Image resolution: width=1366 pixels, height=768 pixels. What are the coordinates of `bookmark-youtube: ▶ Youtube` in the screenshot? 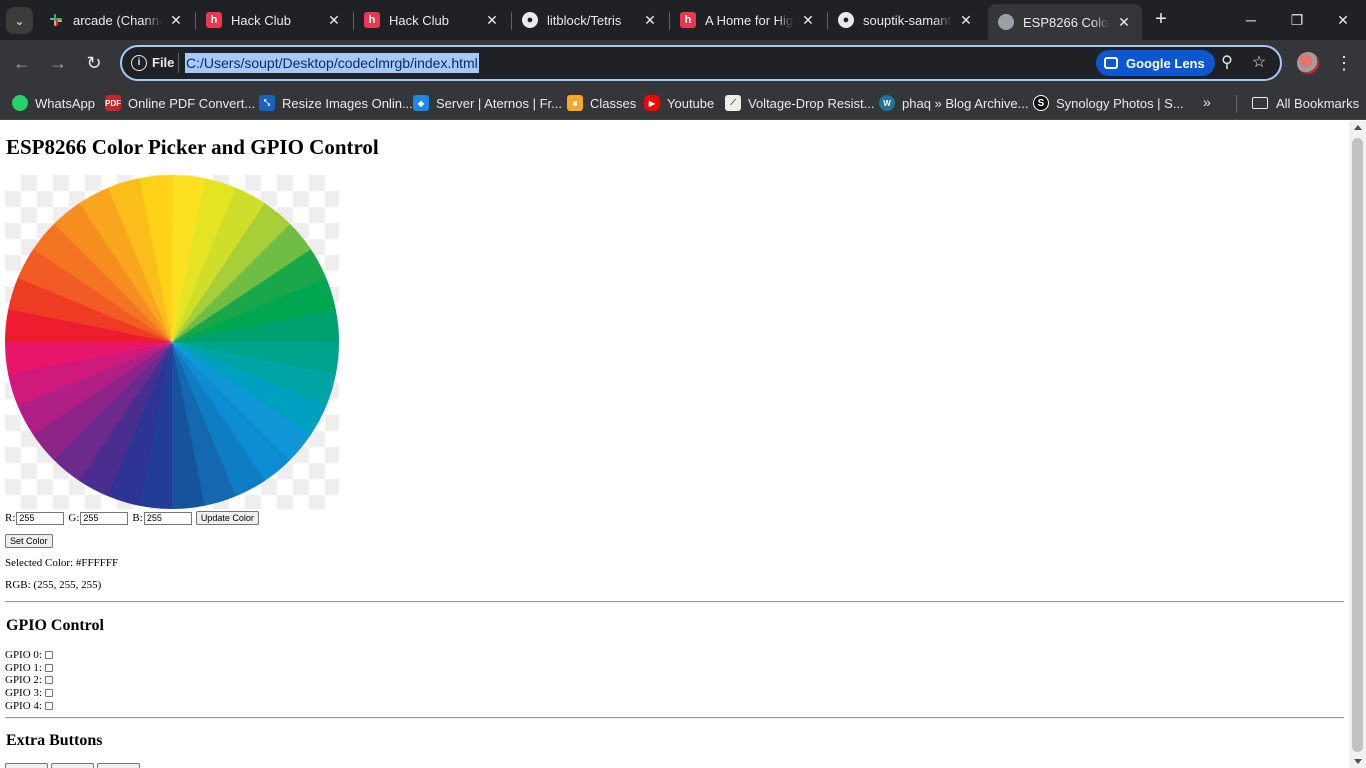 It's located at (679, 103).